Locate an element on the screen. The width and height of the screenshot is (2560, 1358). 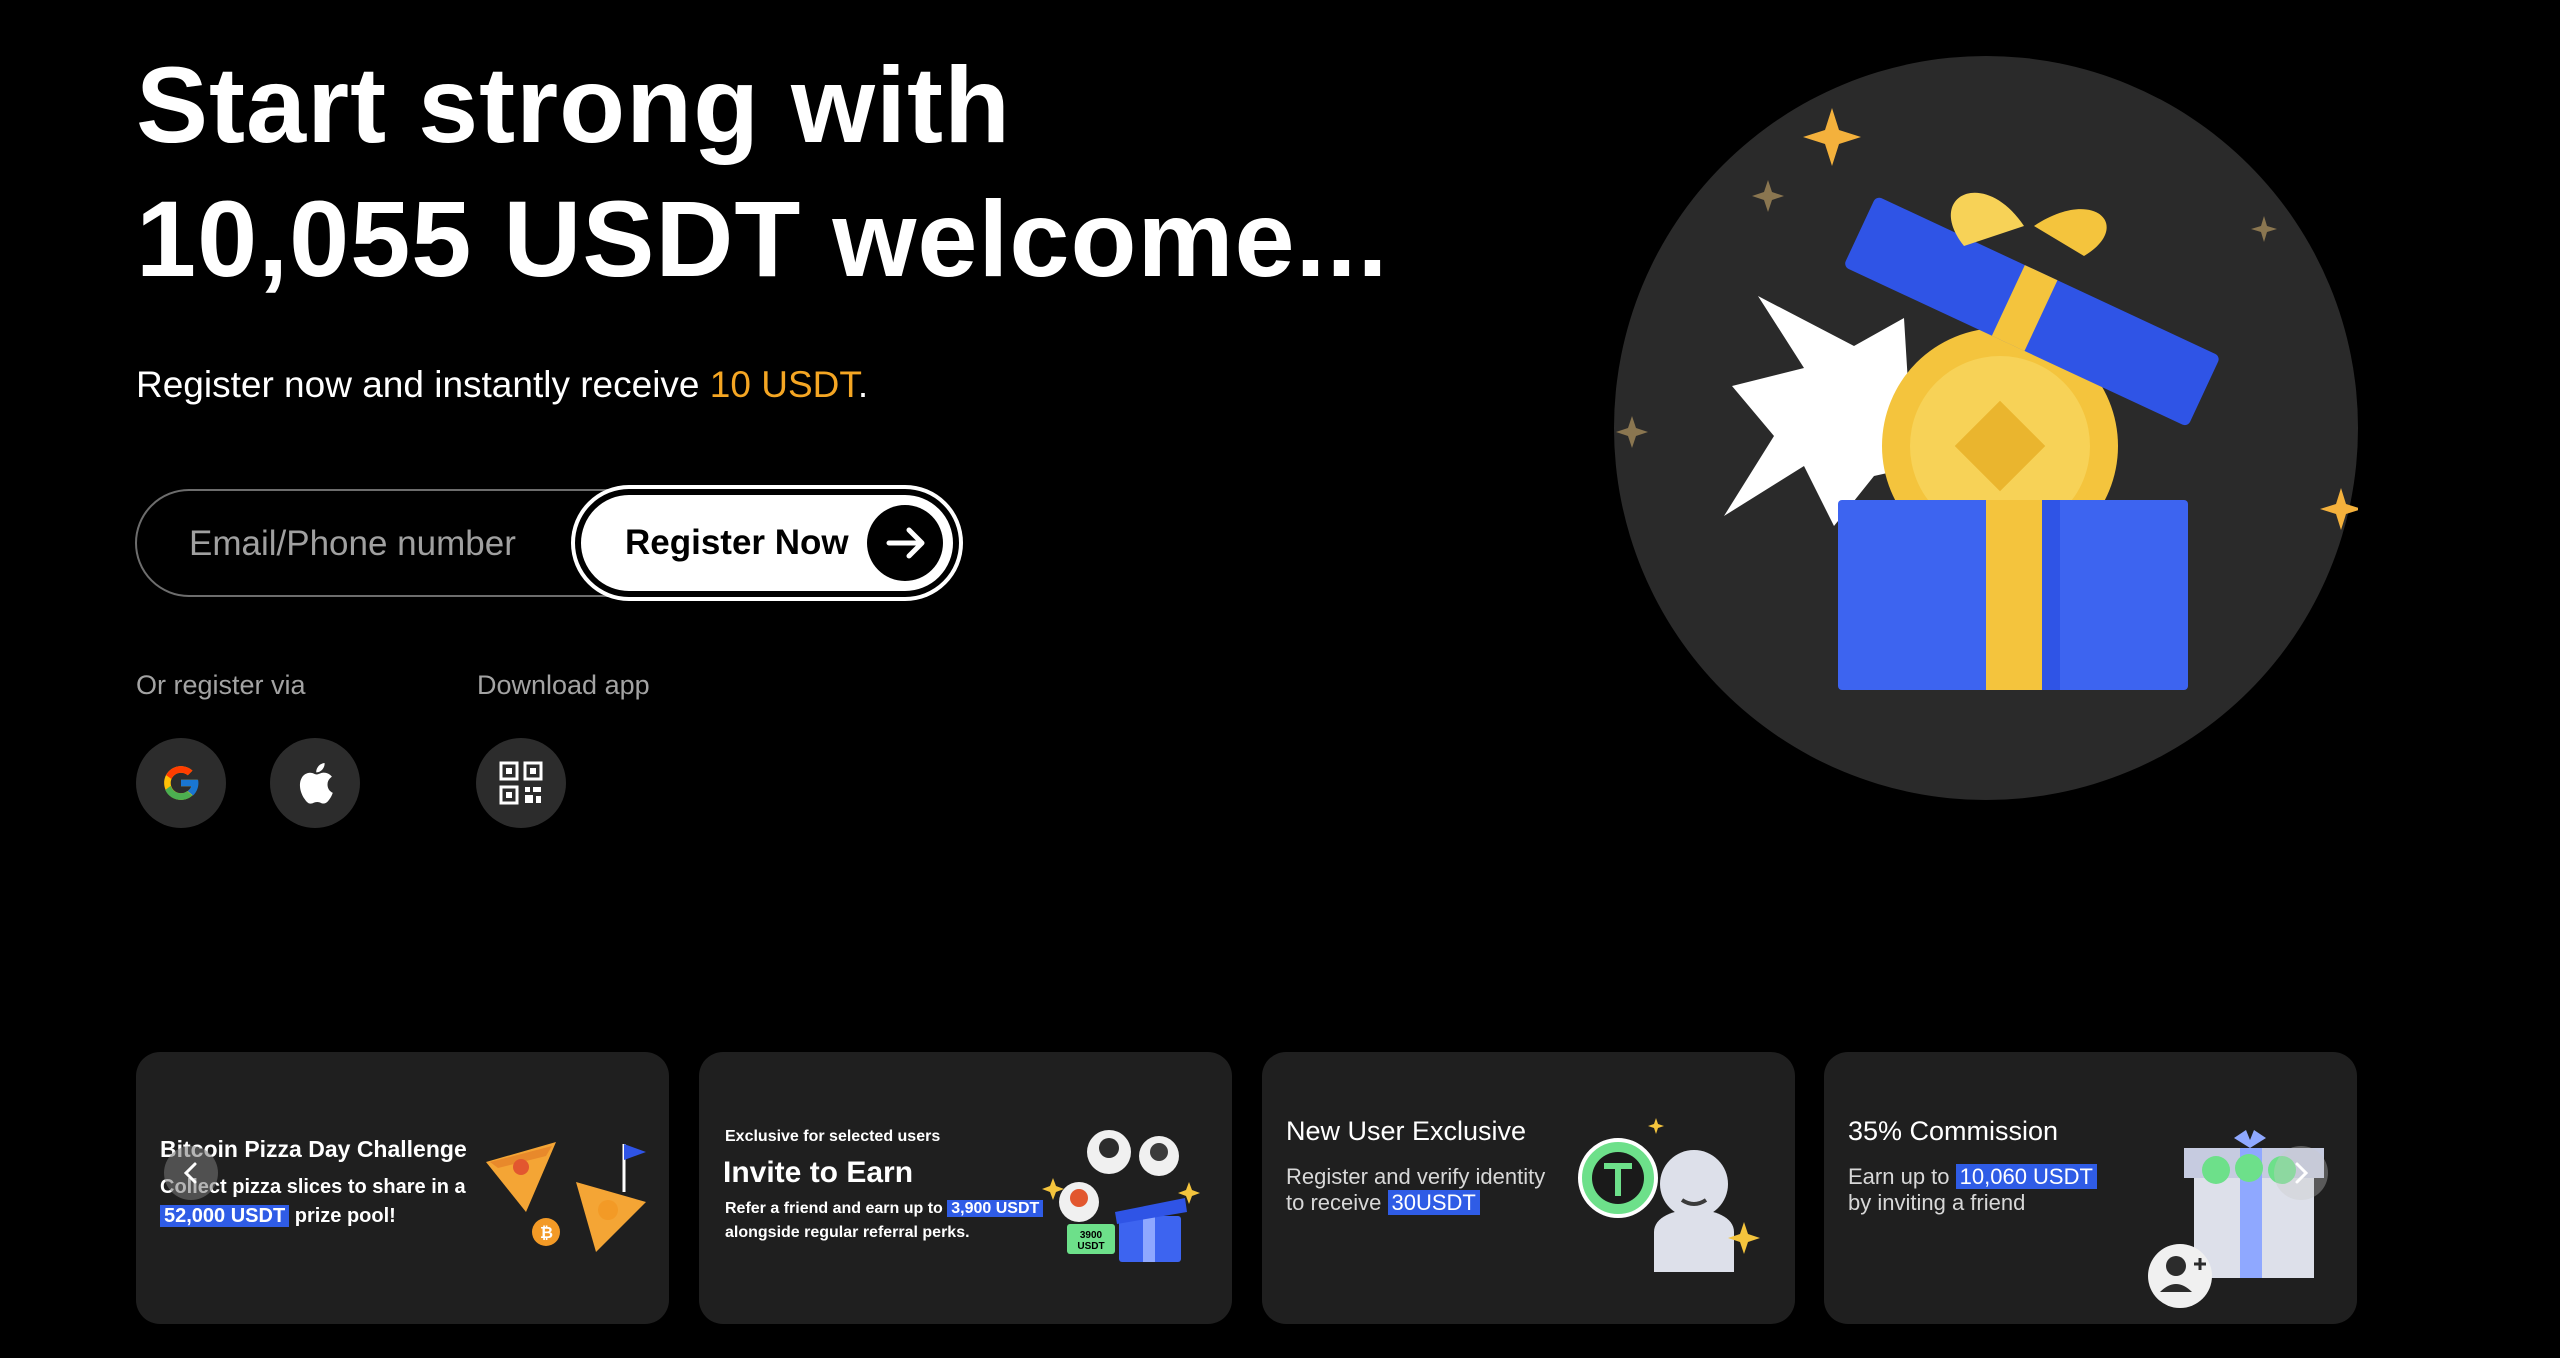
referral-gift-illustration: 3900 USDT is located at coordinates (1121, 1196).